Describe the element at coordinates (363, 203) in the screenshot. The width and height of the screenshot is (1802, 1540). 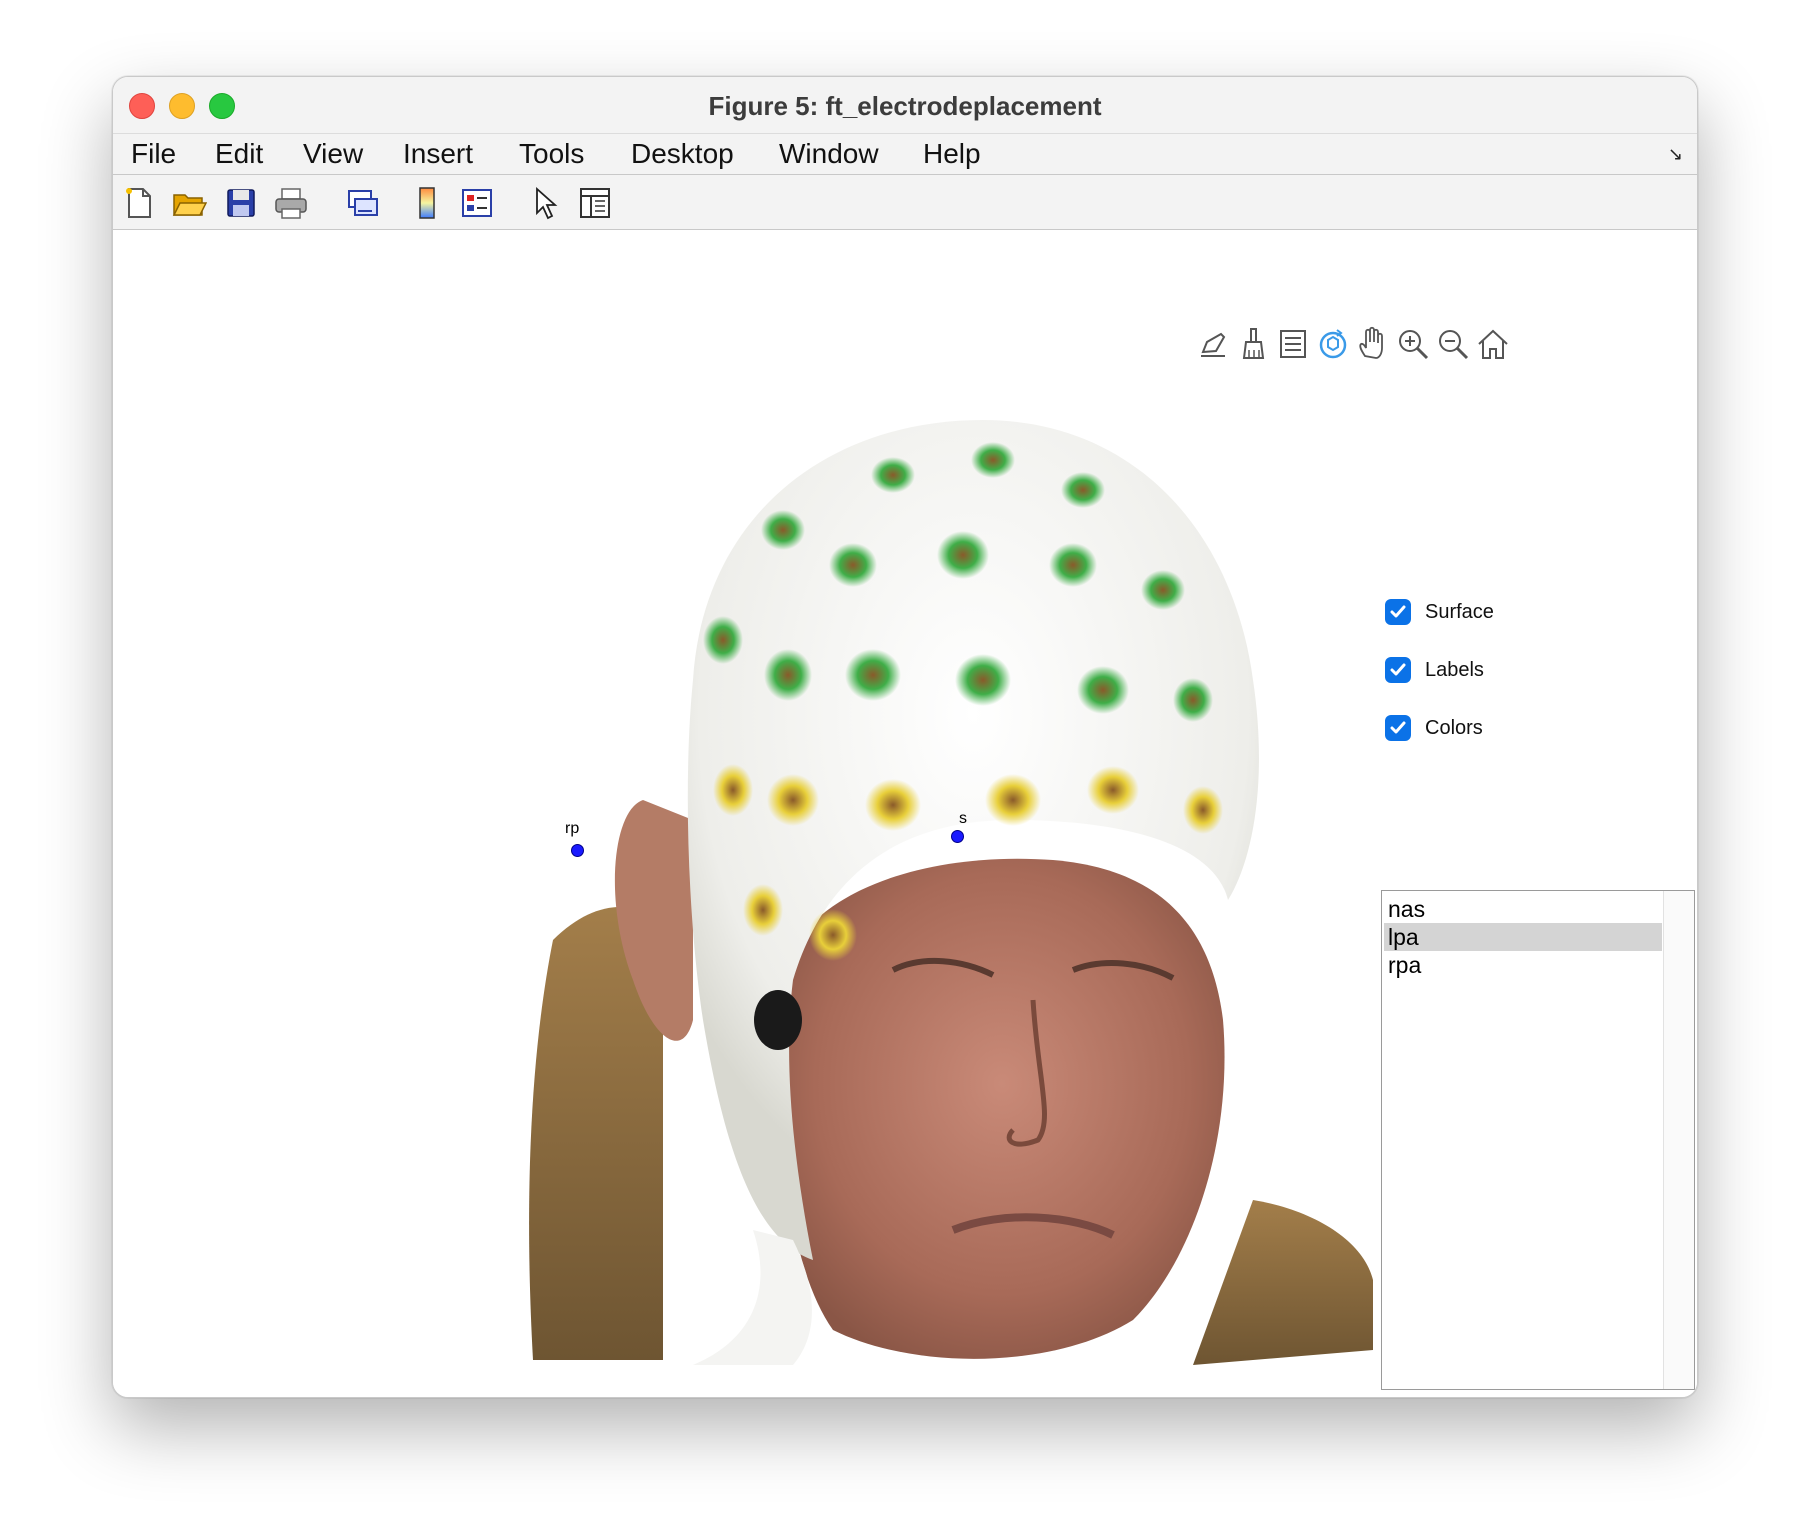
I see `link-plot-icon` at that location.